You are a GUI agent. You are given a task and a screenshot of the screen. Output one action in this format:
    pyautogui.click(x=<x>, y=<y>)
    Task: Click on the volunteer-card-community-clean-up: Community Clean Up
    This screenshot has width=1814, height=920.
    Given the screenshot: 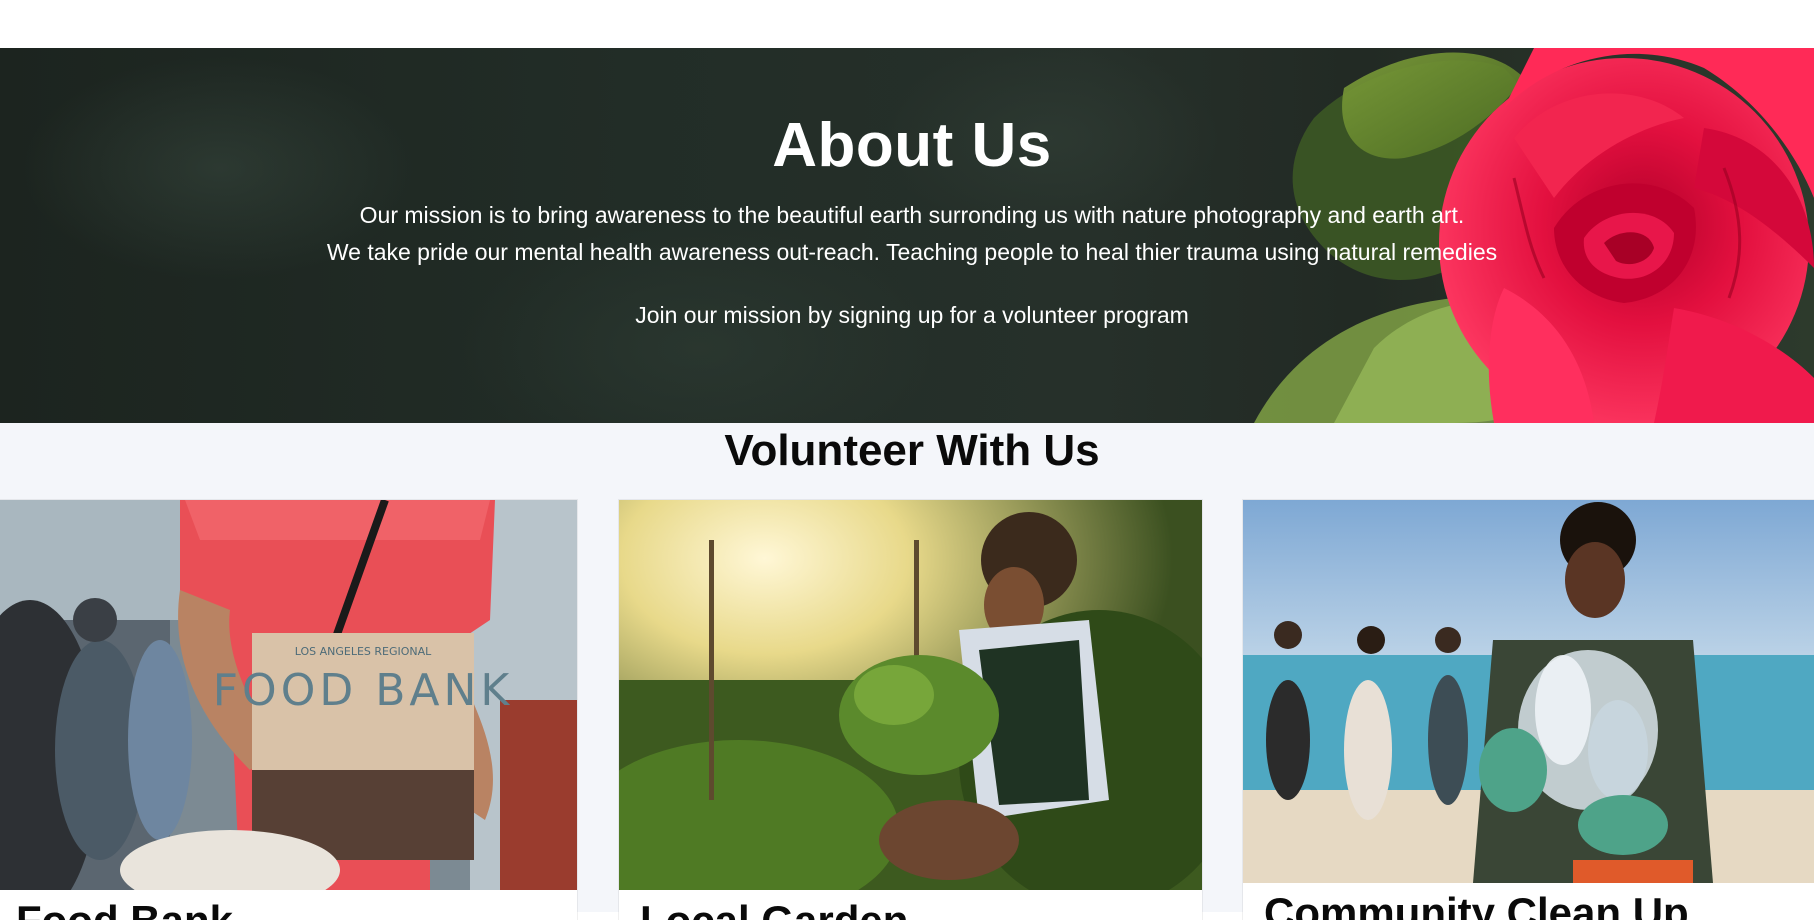 What is the action you would take?
    pyautogui.click(x=1528, y=710)
    